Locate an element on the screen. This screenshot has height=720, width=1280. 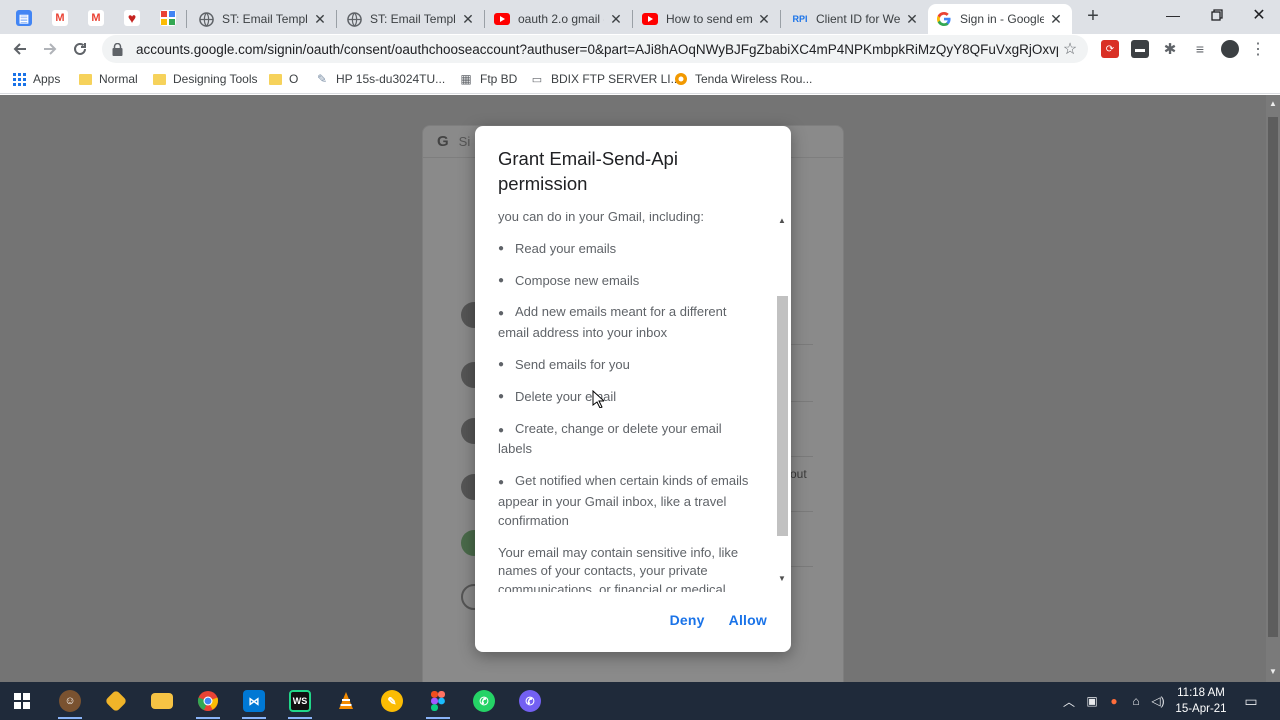
close-window-button: ✕ is located at coordinates (1258, 15).